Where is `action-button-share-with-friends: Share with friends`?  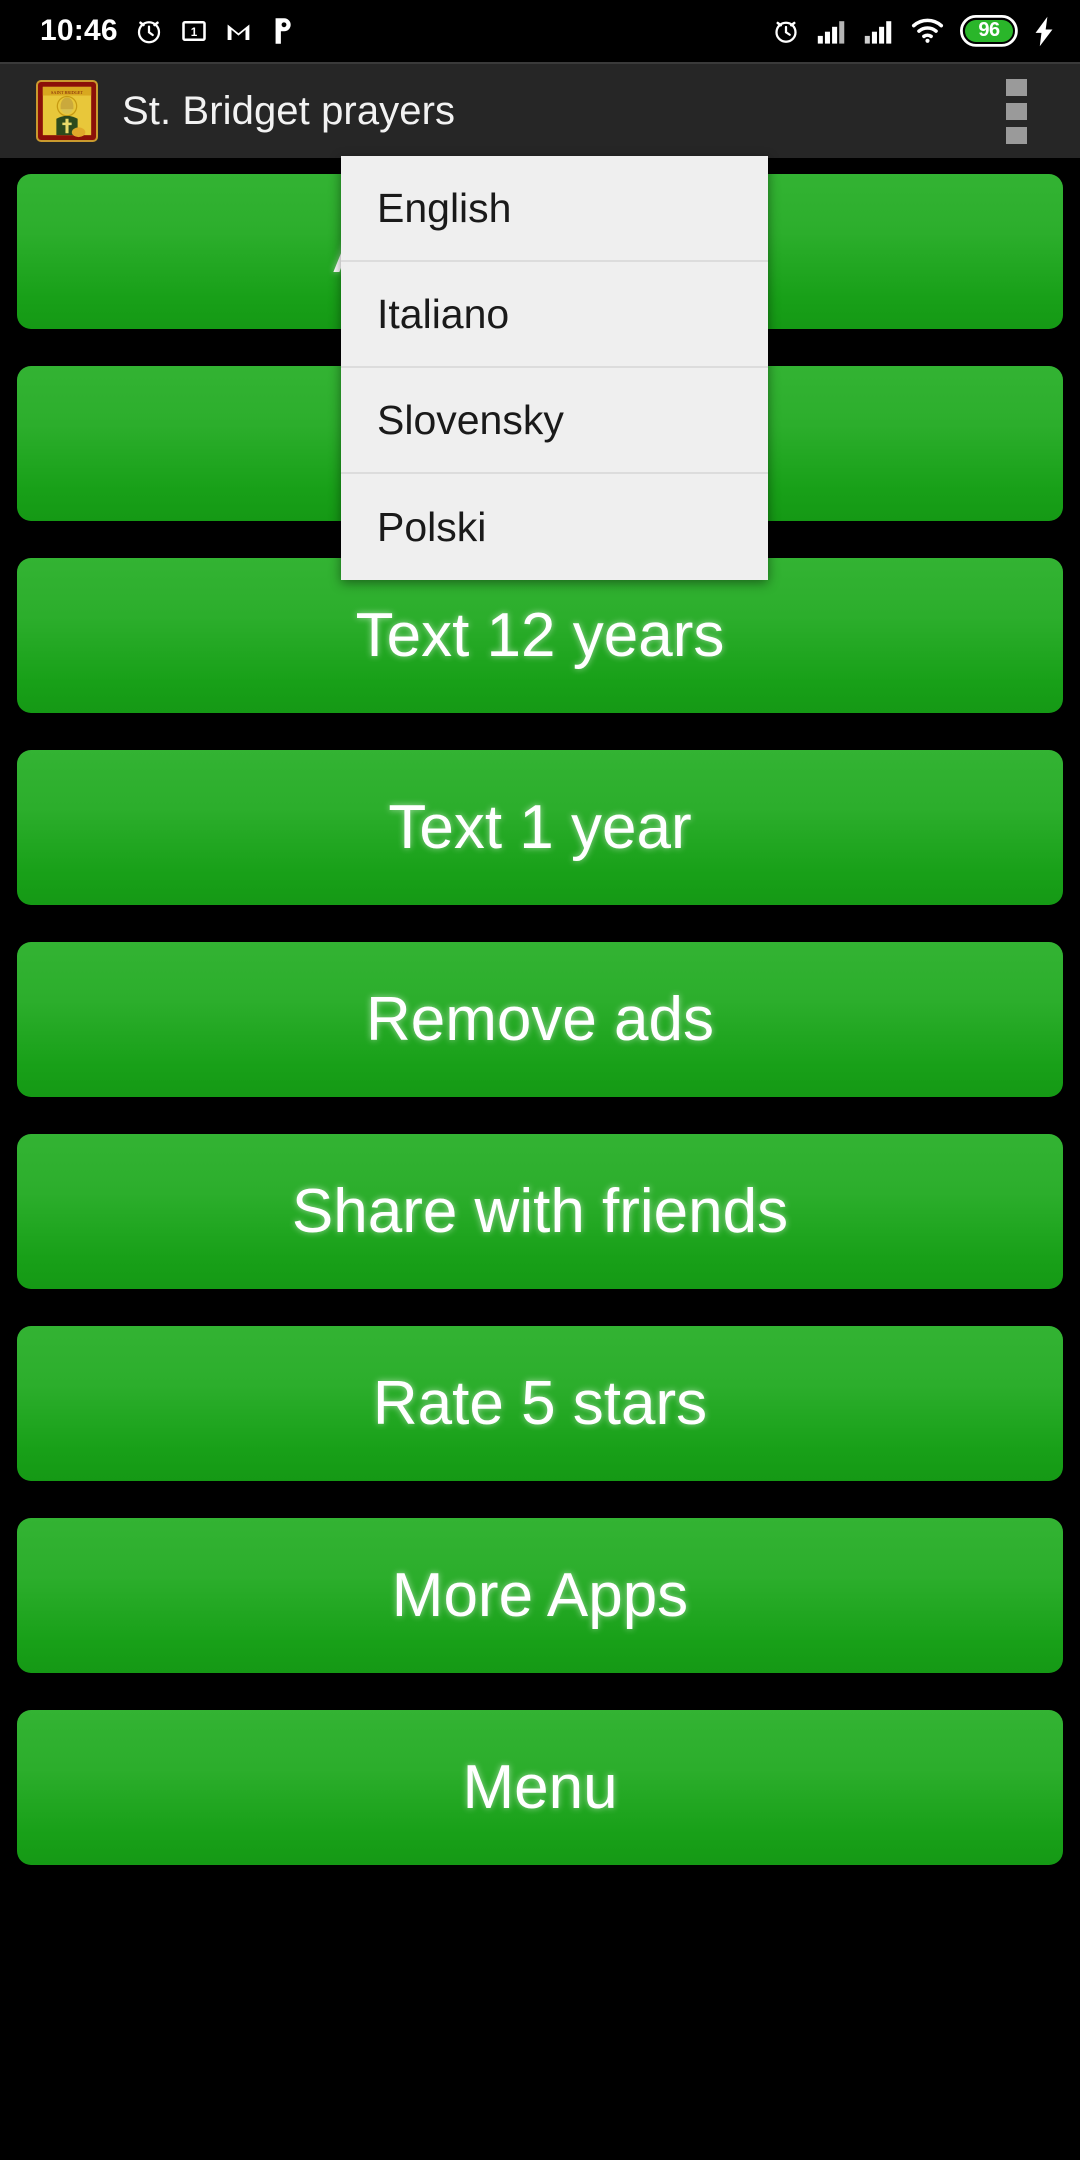 action-button-share-with-friends: Share with friends is located at coordinates (540, 1211).